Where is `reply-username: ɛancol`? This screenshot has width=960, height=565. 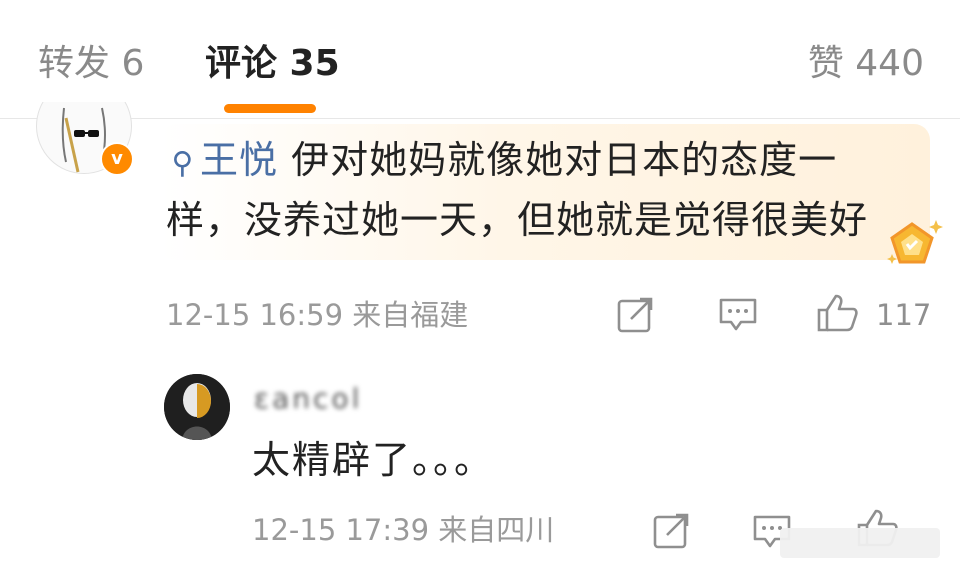
reply-username: ɛancol is located at coordinates (308, 399).